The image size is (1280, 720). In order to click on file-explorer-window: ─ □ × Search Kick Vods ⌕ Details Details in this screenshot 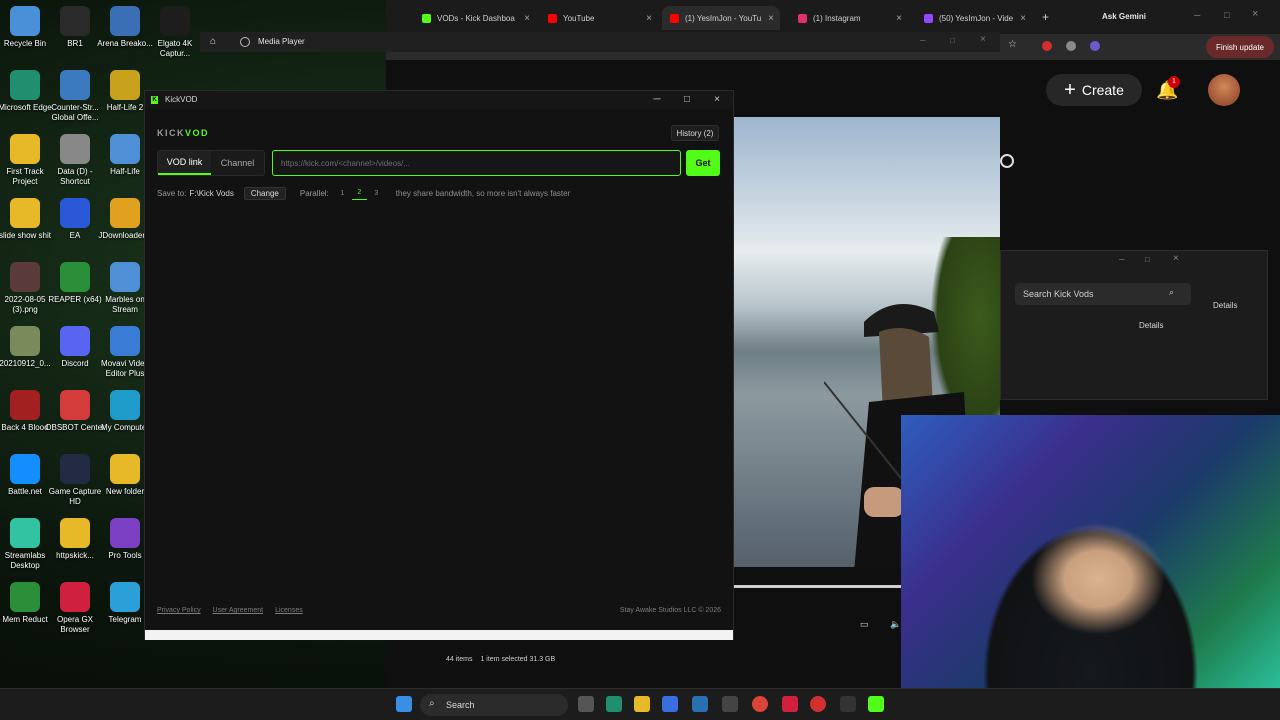, I will do `click(1134, 325)`.